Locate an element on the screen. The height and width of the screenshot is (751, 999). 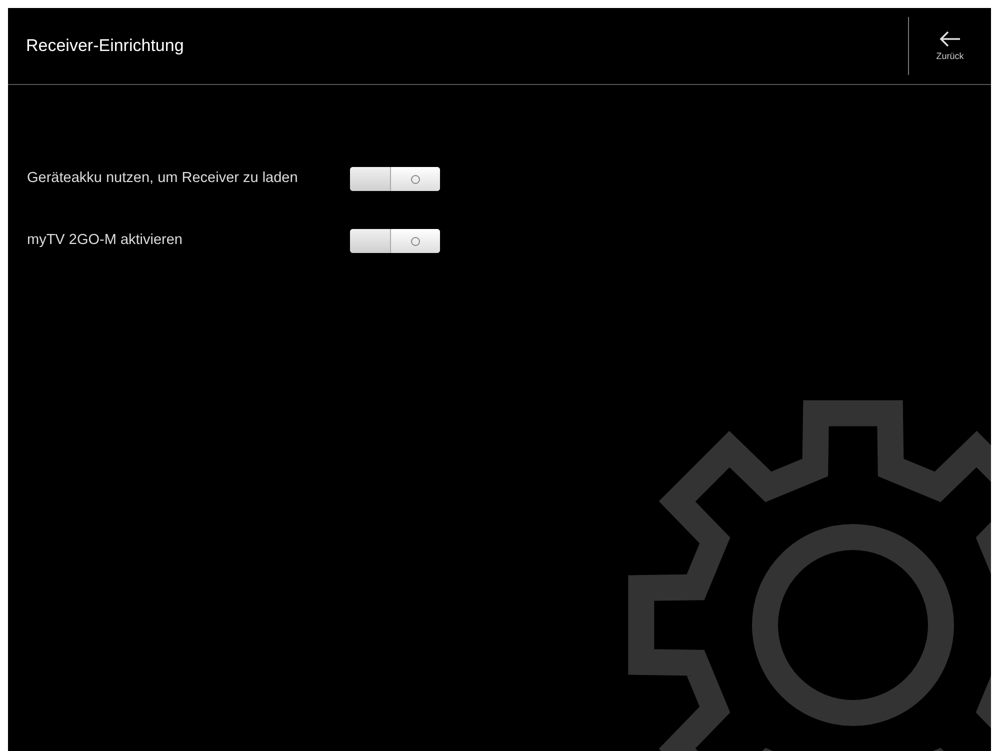
back-button: Zurück is located at coordinates (950, 46).